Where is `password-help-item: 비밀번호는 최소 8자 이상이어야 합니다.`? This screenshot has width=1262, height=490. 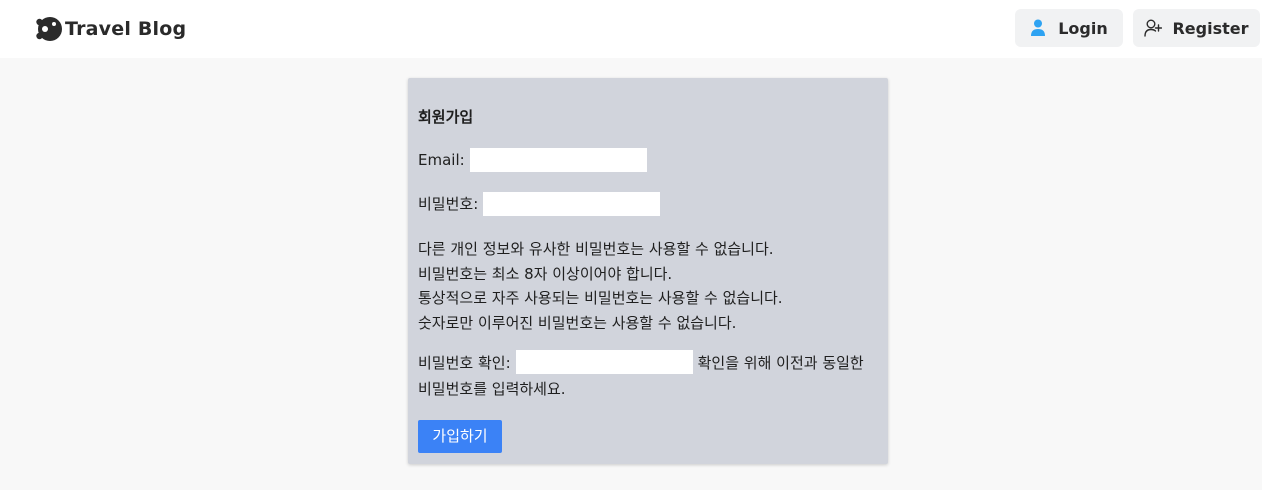 password-help-item: 비밀번호는 최소 8자 이상이어야 합니다. is located at coordinates (545, 273).